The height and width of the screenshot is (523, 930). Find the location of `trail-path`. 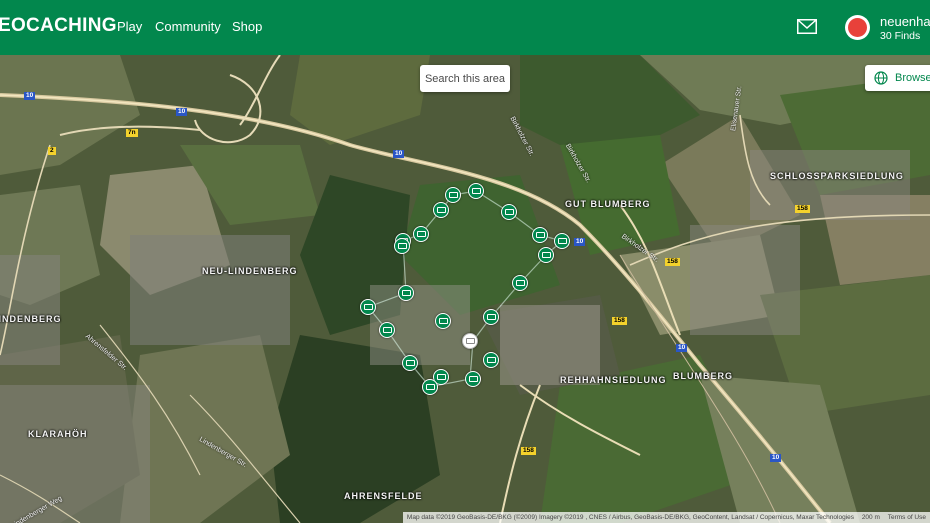

trail-path is located at coordinates (465, 289).